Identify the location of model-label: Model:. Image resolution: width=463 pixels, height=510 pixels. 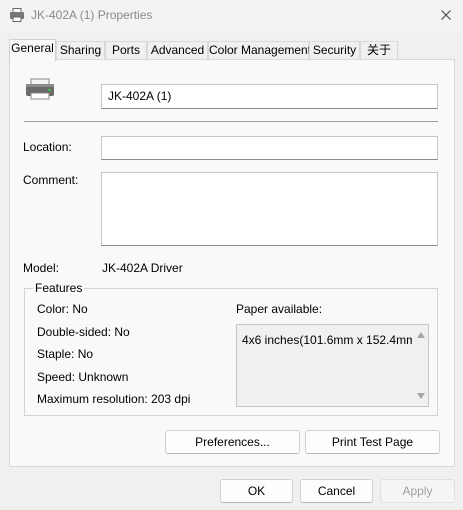
(41, 268).